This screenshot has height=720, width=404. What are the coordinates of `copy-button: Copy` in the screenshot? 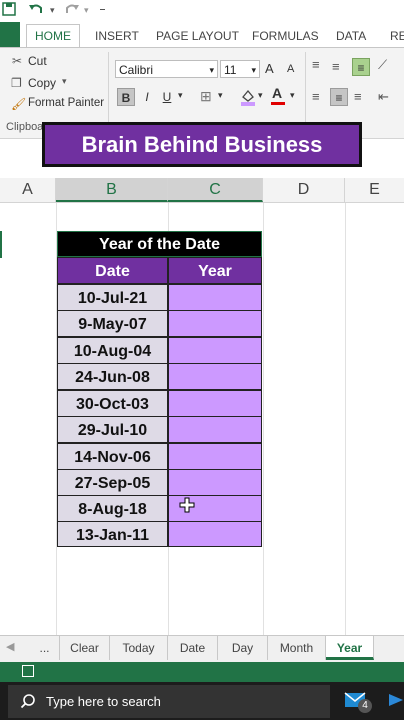 It's located at (42, 83).